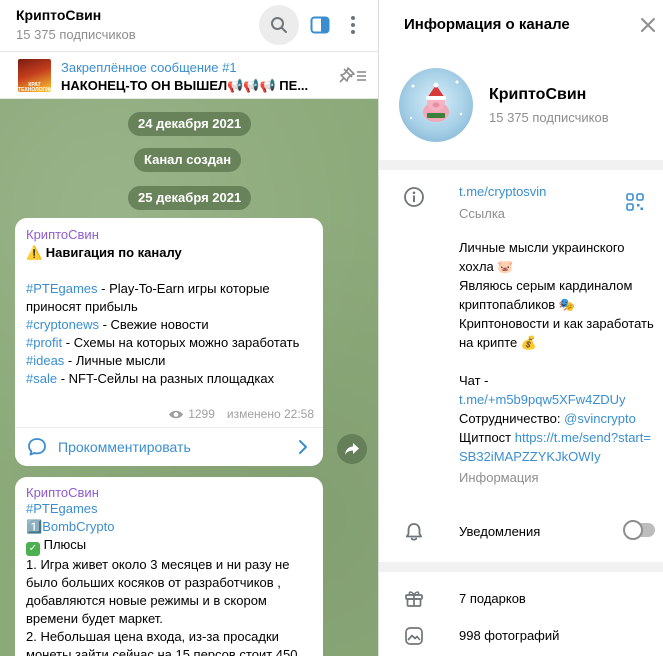 This screenshot has width=663, height=656. What do you see at coordinates (34, 526) in the screenshot?
I see `keycap-one-emoji: 1️⃣` at bounding box center [34, 526].